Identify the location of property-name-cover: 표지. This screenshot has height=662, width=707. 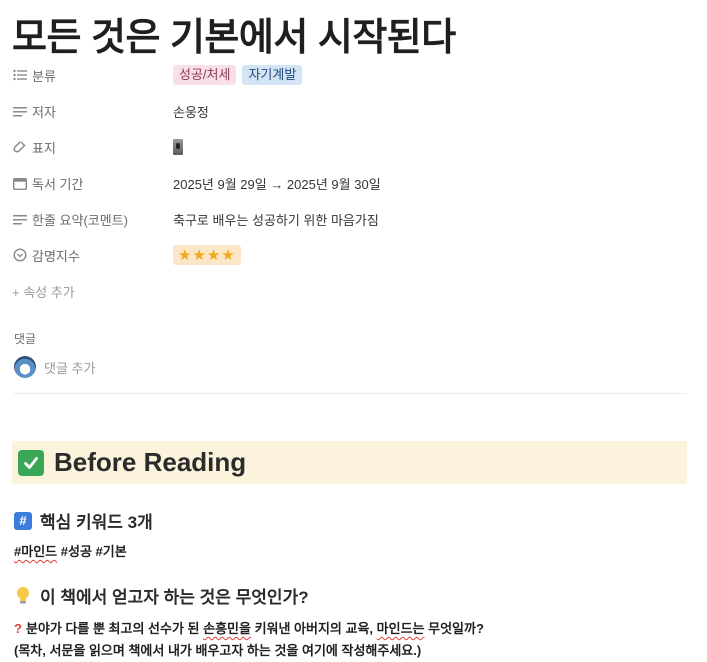
(34, 147).